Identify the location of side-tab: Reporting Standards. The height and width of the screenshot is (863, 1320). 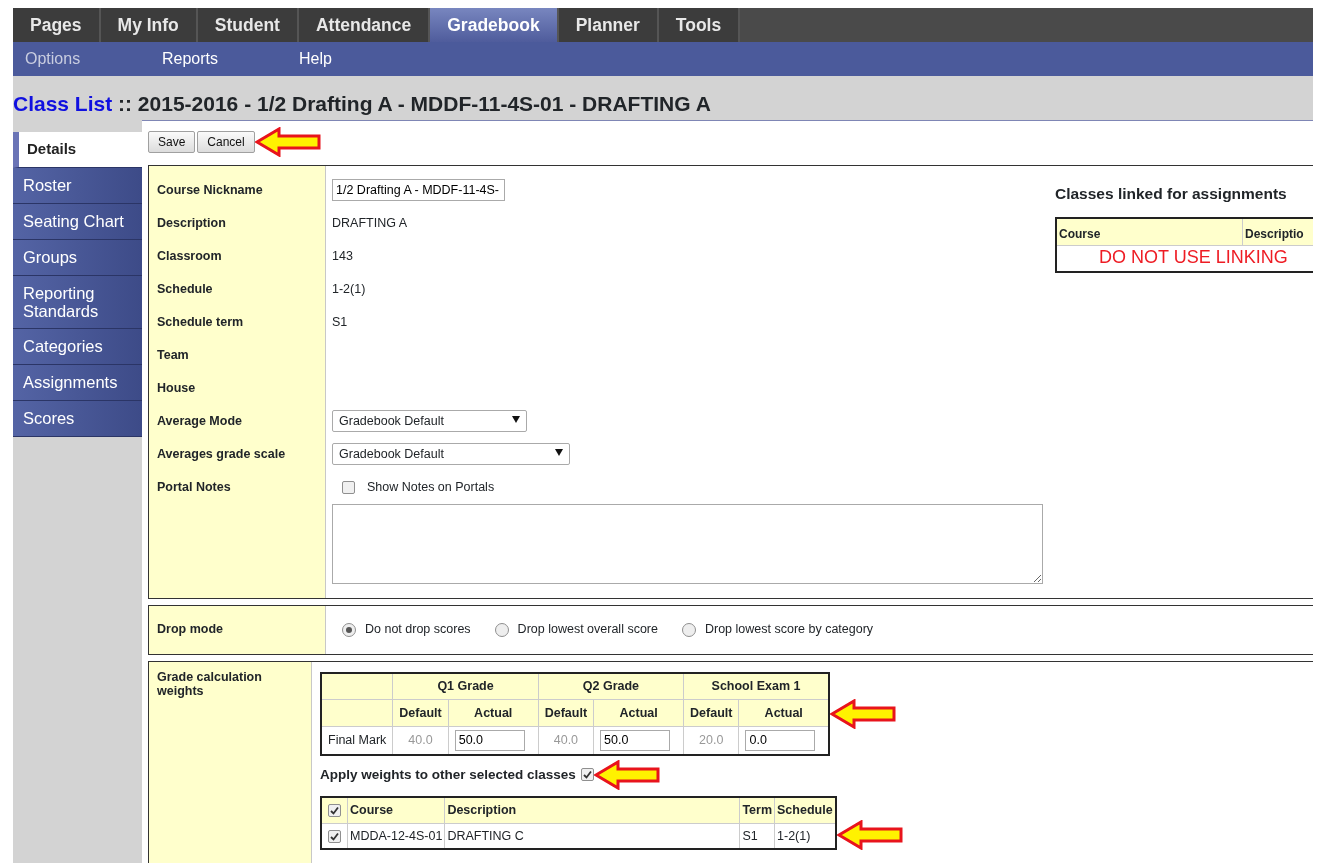
(77, 302).